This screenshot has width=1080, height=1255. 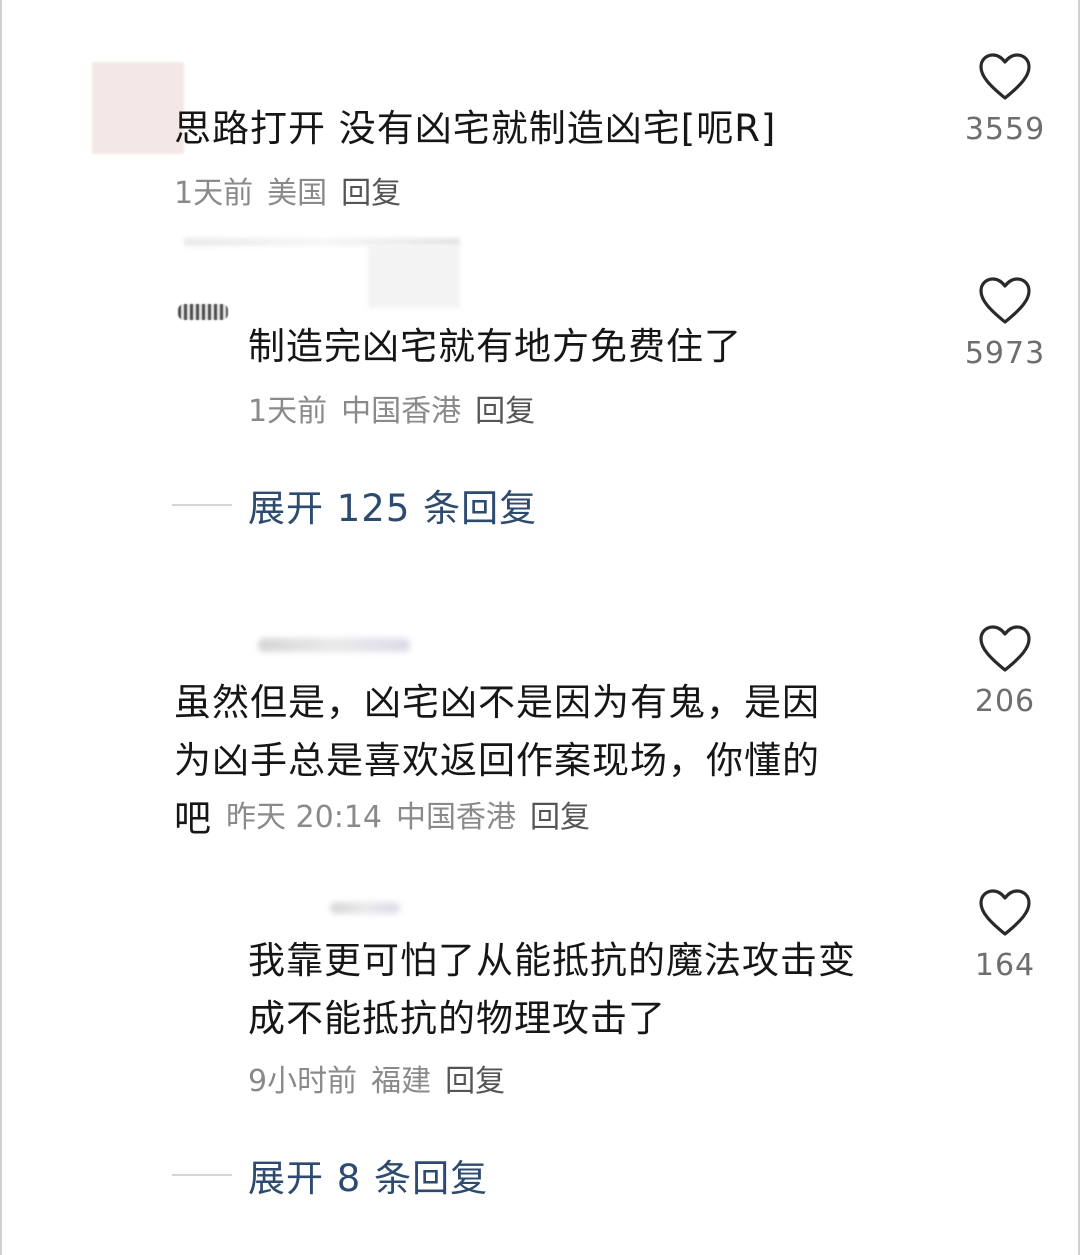 I want to click on like-count: 5973, so click(x=1005, y=353).